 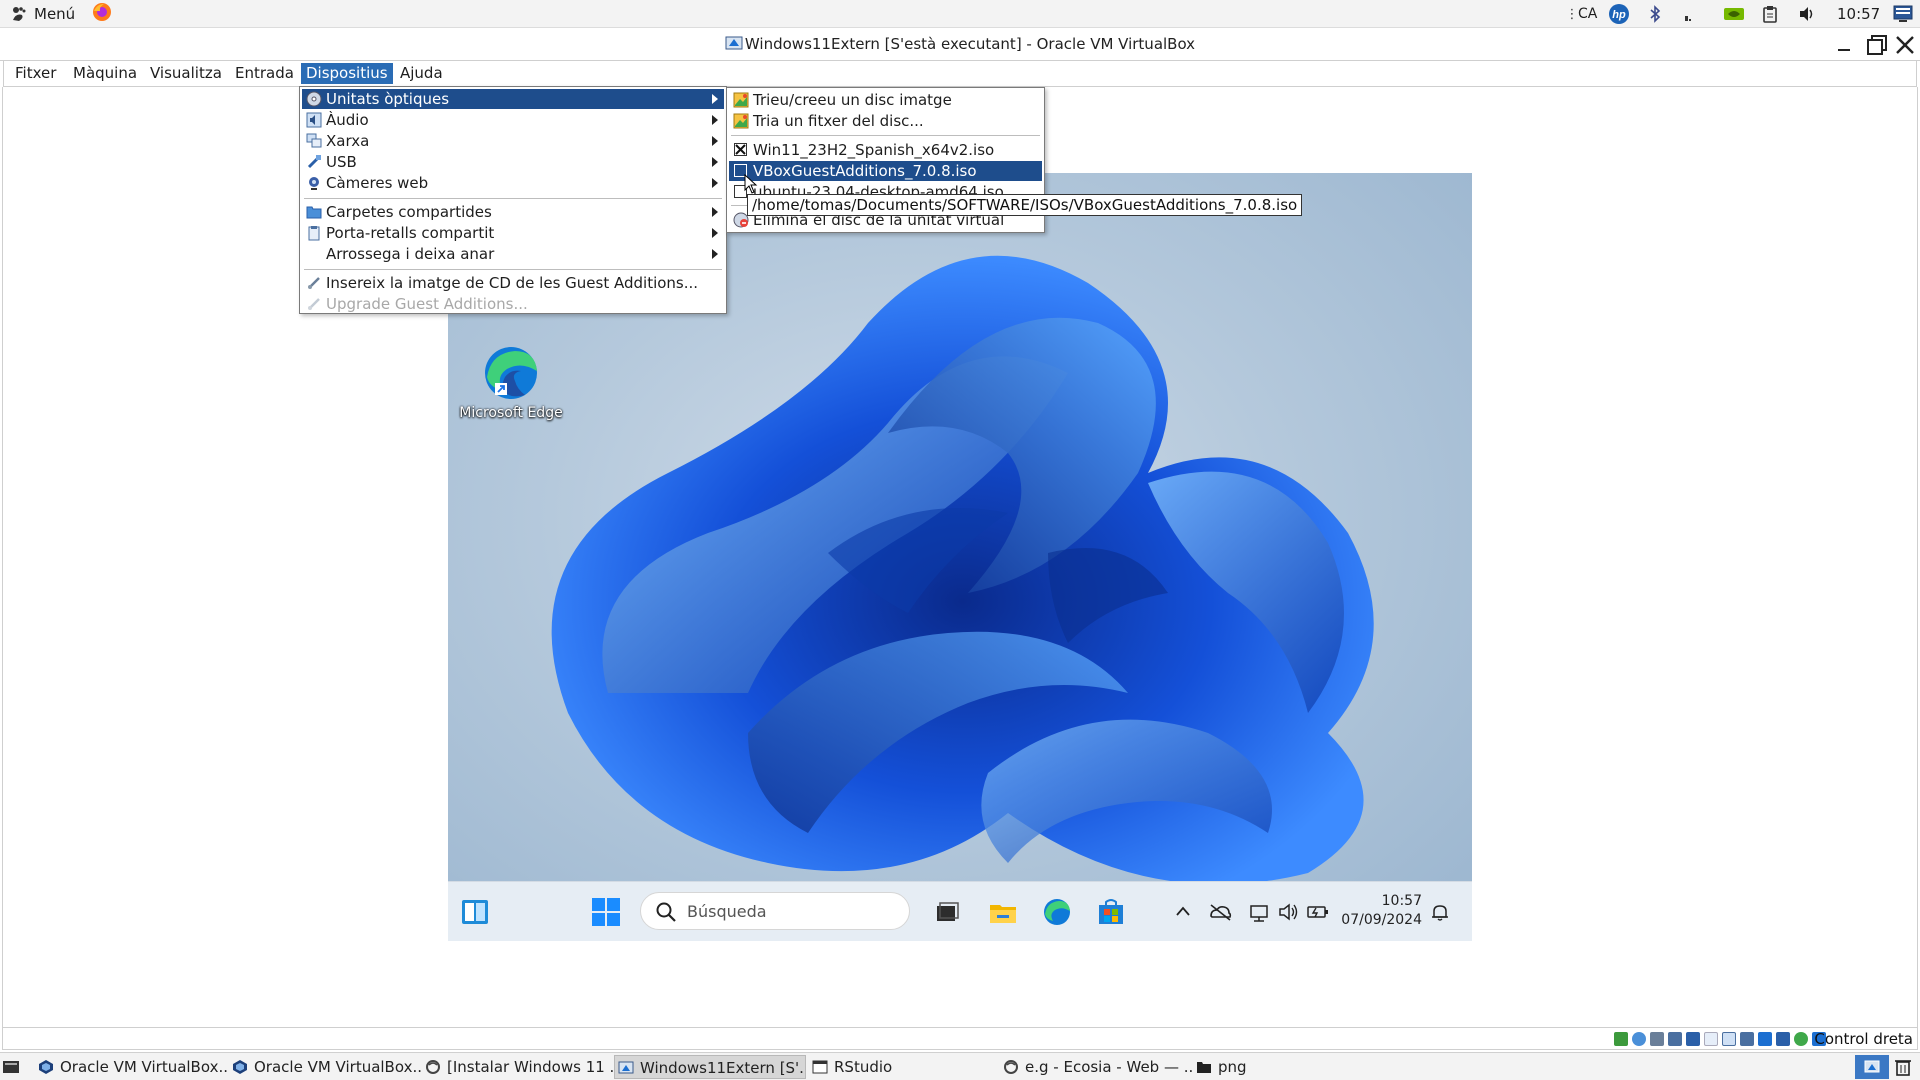 I want to click on firefox-launcher, so click(x=102, y=14).